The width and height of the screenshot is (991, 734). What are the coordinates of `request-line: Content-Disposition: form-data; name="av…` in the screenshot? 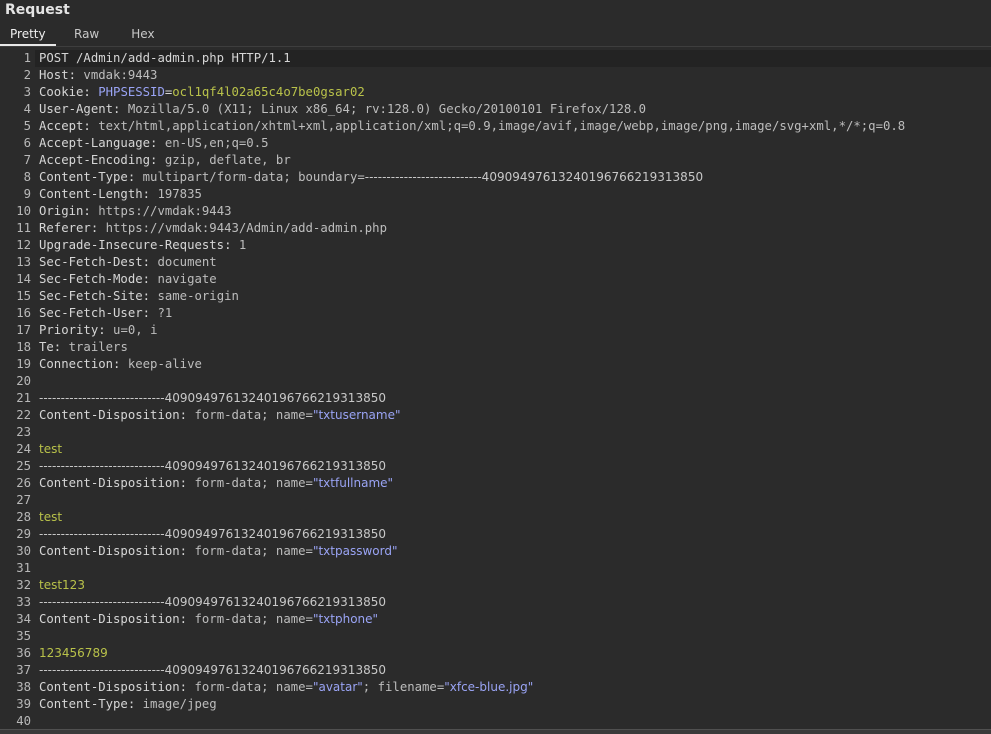 It's located at (513, 687).